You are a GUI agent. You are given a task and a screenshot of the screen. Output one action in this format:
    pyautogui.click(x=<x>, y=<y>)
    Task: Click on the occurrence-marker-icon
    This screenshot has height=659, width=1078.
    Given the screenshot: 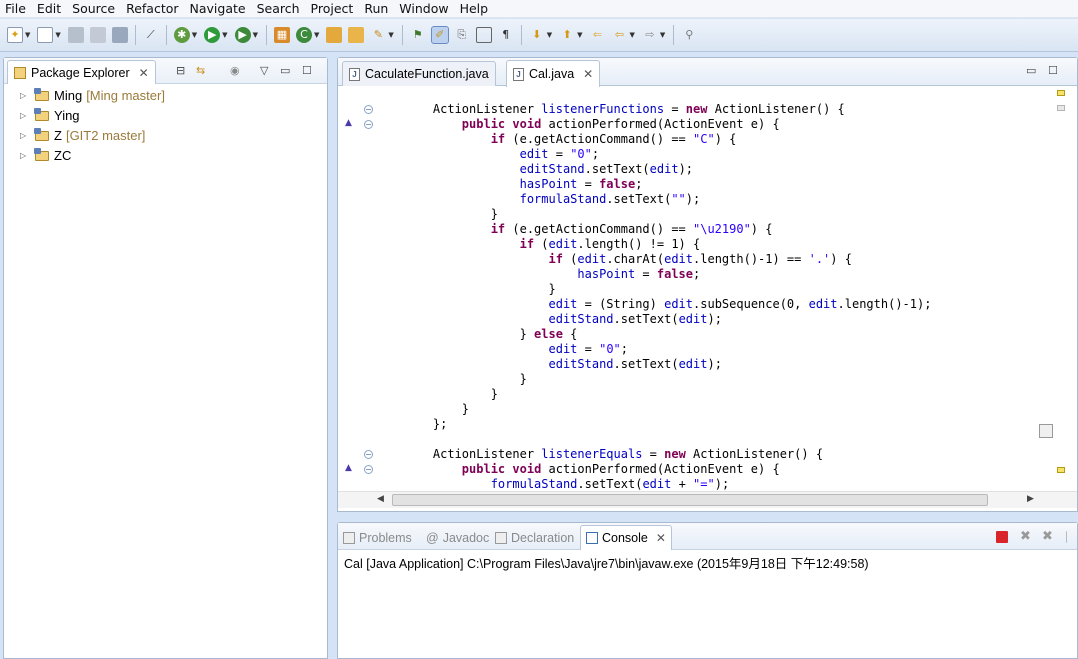 What is the action you would take?
    pyautogui.click(x=1061, y=108)
    